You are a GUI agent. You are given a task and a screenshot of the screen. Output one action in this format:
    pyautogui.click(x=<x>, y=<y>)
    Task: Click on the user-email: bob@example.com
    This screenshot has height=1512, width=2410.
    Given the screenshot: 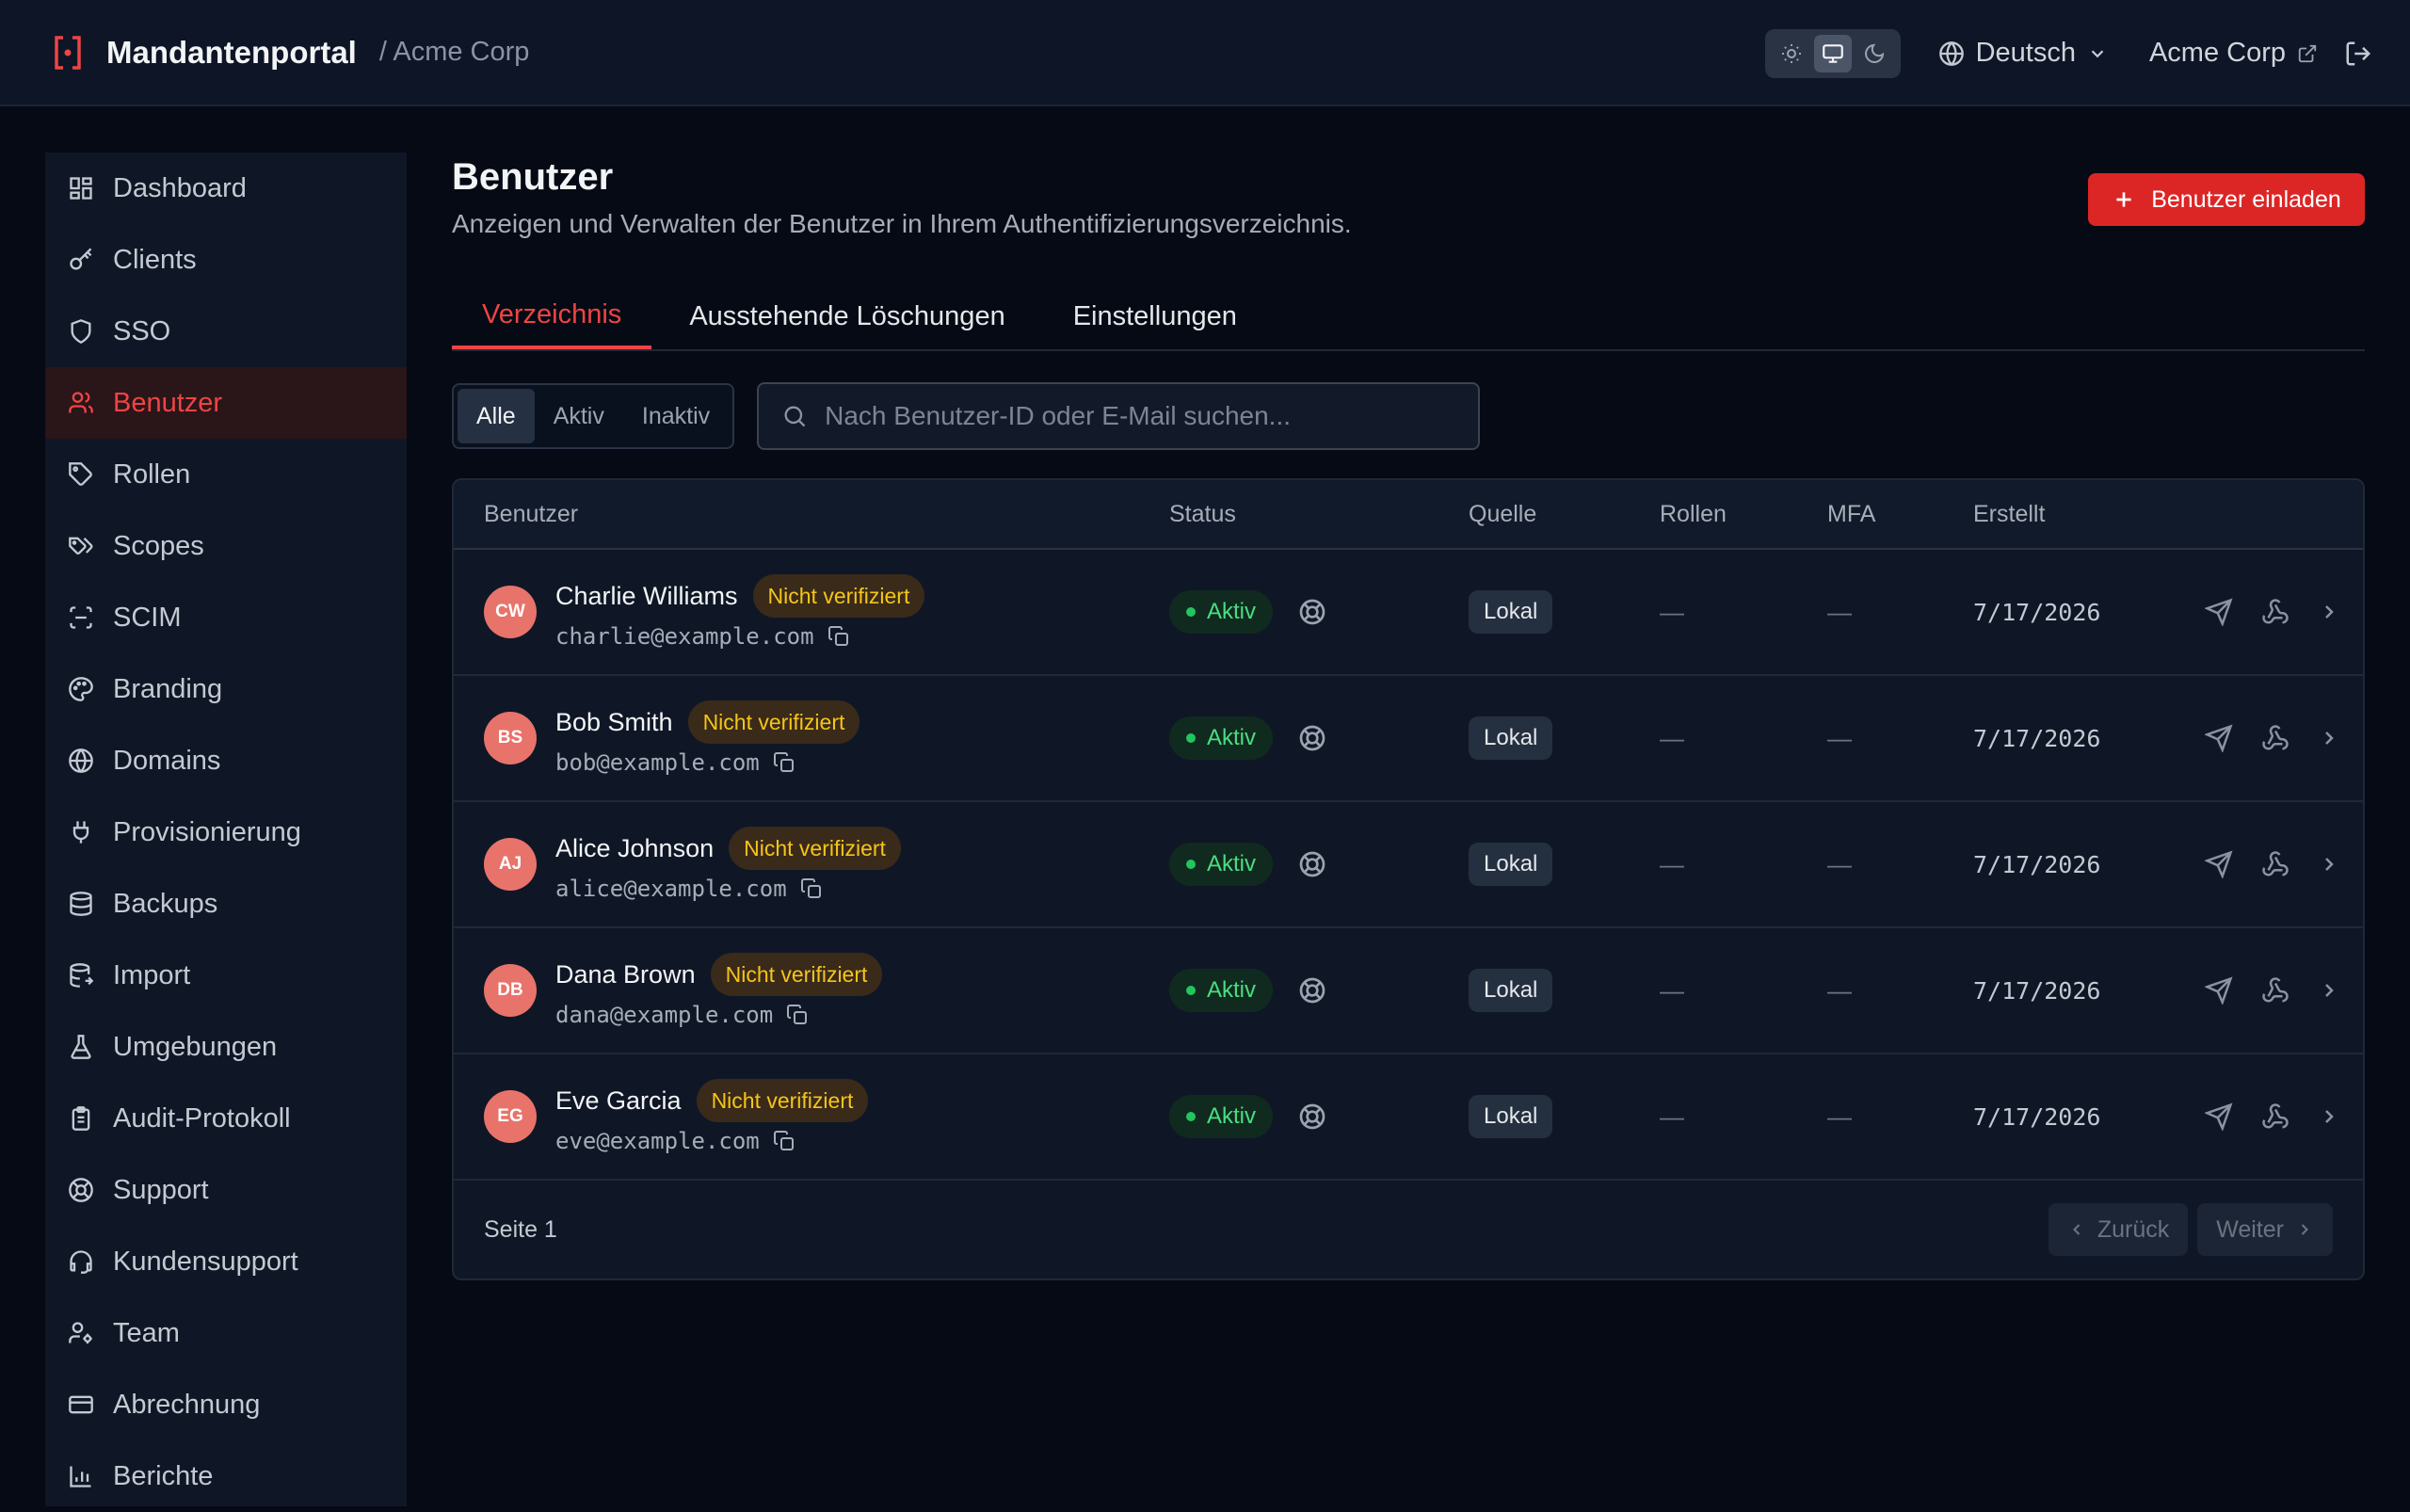 What is the action you would take?
    pyautogui.click(x=657, y=762)
    